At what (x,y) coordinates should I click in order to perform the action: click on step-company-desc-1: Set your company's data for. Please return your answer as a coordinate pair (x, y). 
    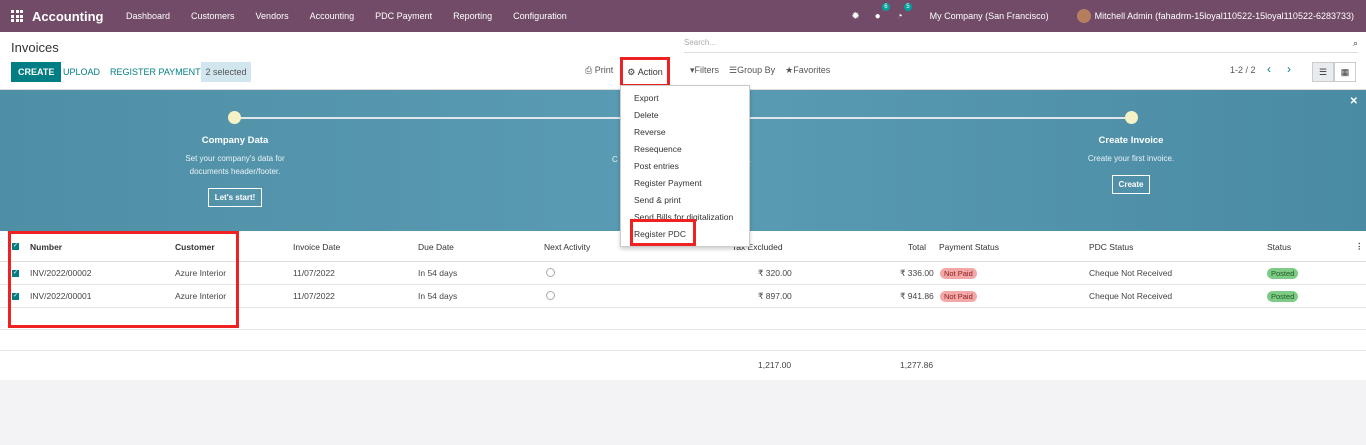
    Looking at the image, I should click on (235, 158).